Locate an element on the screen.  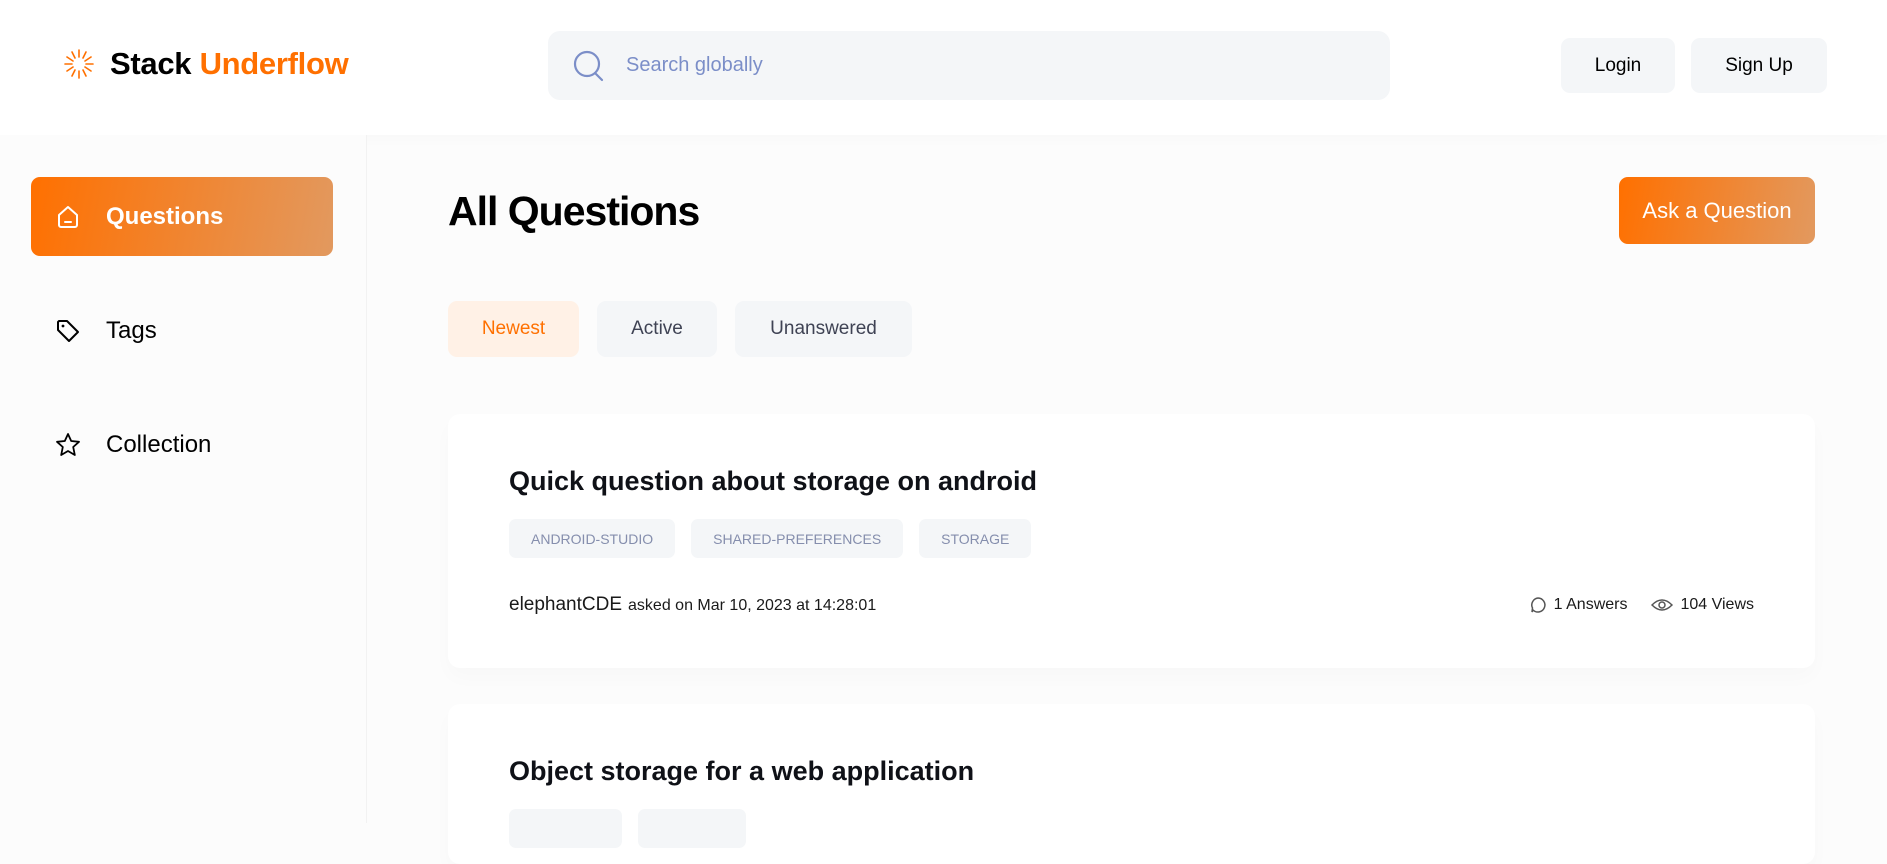
question-stats: 1 Answers 104 Views is located at coordinates (1634, 605).